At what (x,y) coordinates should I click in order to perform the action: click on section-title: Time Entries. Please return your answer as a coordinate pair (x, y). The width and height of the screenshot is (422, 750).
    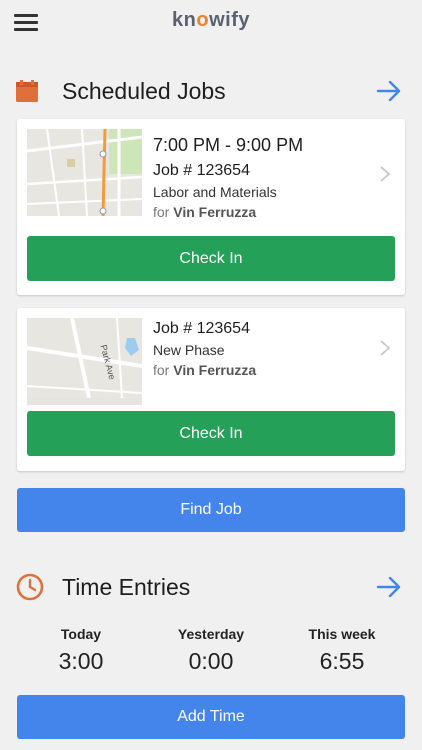
    Looking at the image, I should click on (126, 587).